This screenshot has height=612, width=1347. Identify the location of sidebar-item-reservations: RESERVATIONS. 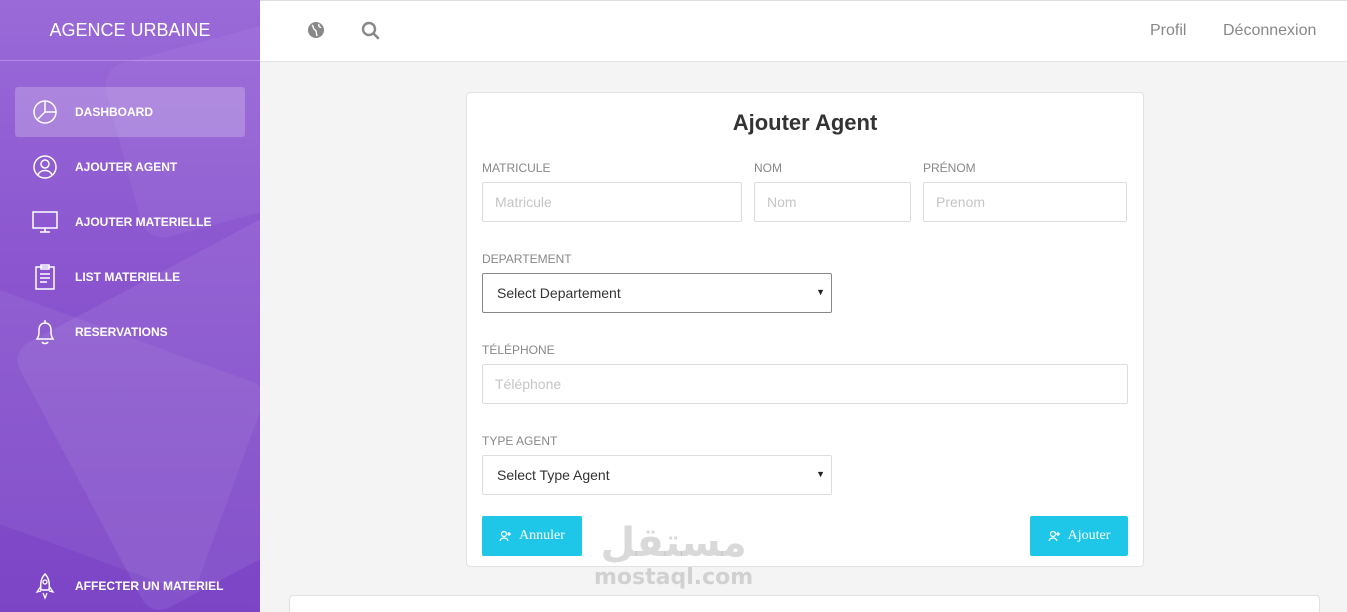
(130, 332).